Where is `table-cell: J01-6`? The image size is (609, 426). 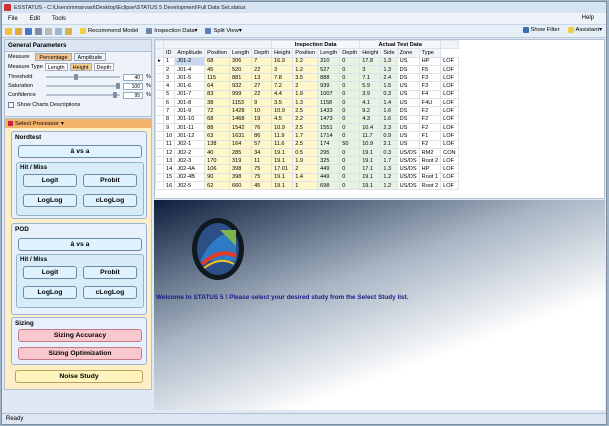
table-cell: J01-6 is located at coordinates (190, 86).